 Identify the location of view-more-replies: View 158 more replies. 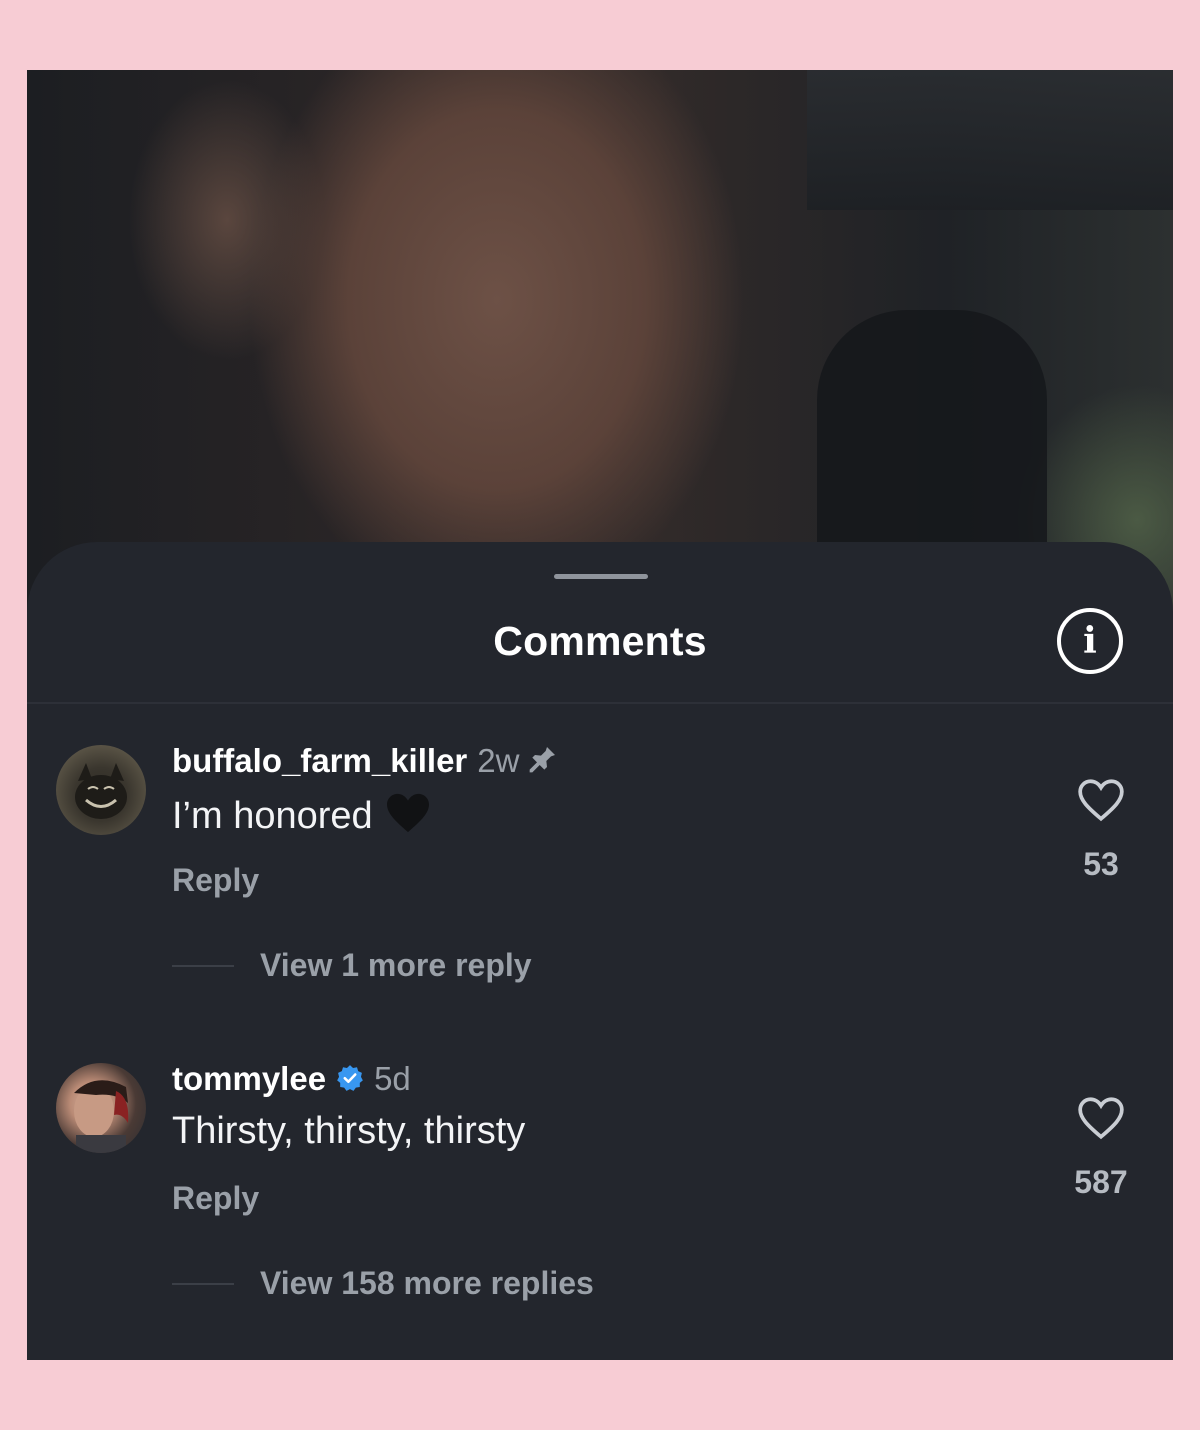
(383, 1283).